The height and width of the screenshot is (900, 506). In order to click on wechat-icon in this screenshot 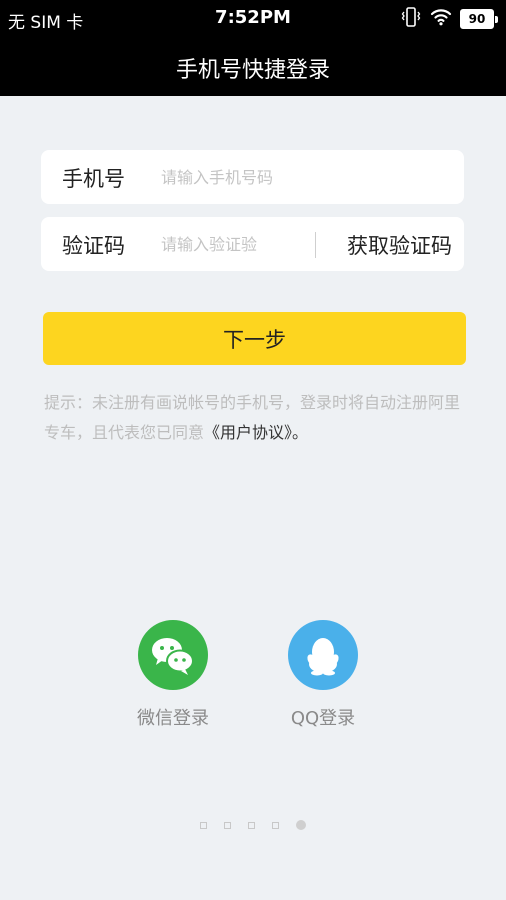, I will do `click(173, 655)`.